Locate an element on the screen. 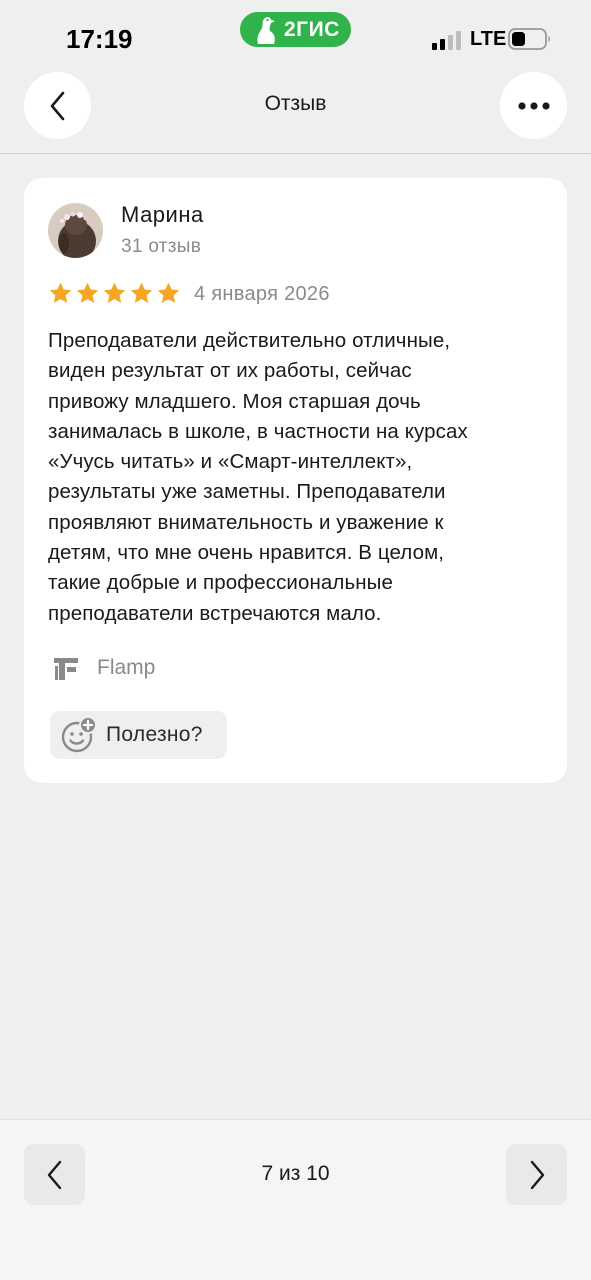 The image size is (591, 1280). carrier-label: LTE is located at coordinates (488, 39).